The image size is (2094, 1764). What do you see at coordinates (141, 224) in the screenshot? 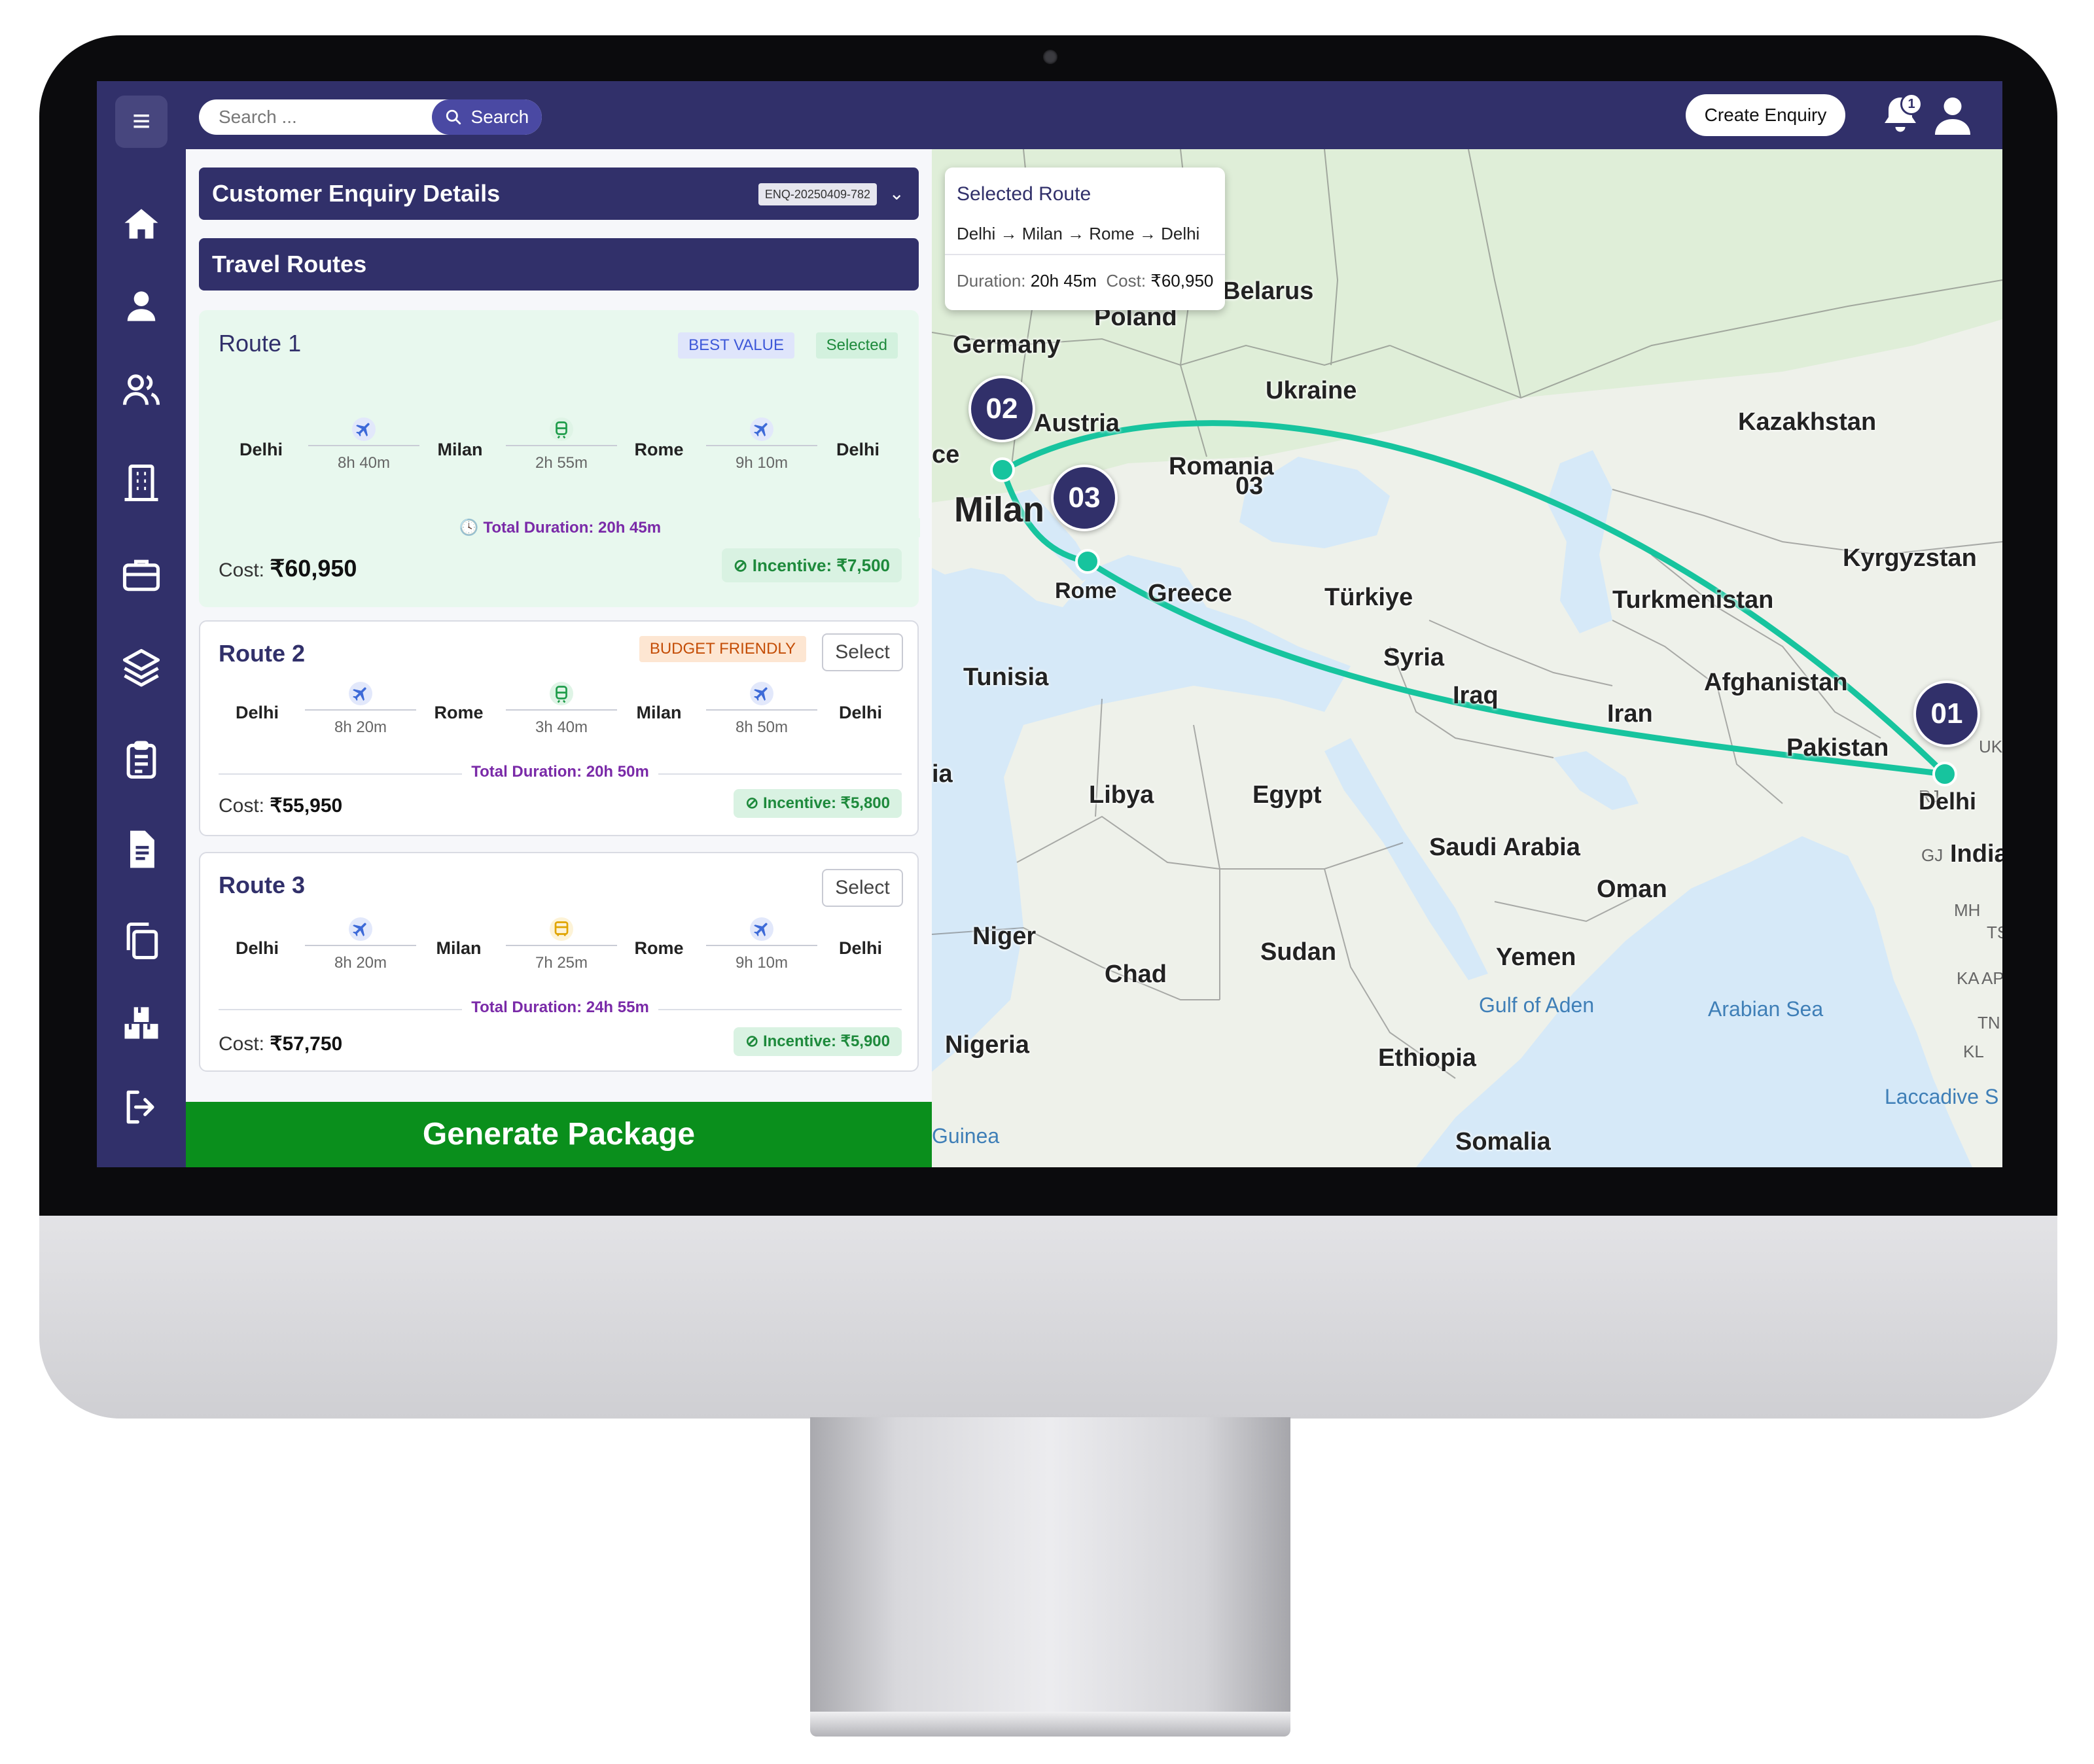
I see `home-icon` at bounding box center [141, 224].